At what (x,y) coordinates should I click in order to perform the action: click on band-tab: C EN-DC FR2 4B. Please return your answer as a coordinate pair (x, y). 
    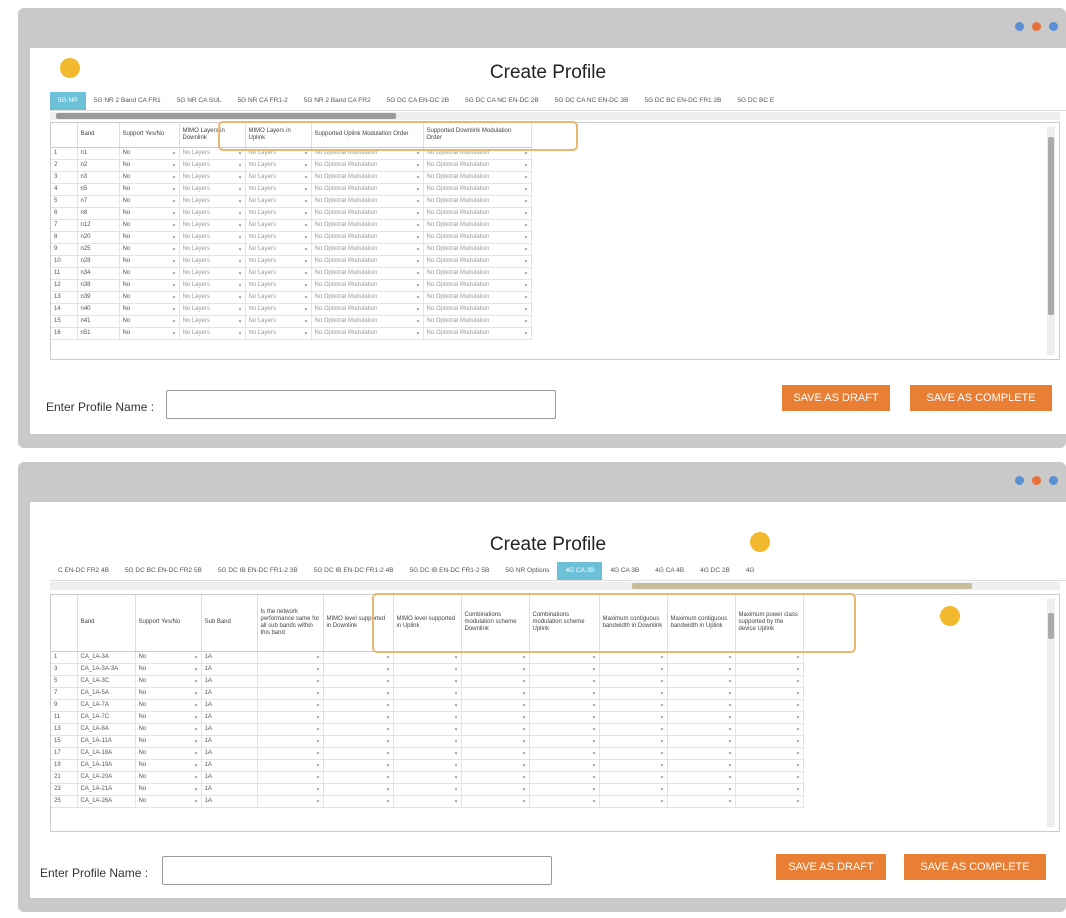
    Looking at the image, I should click on (83, 571).